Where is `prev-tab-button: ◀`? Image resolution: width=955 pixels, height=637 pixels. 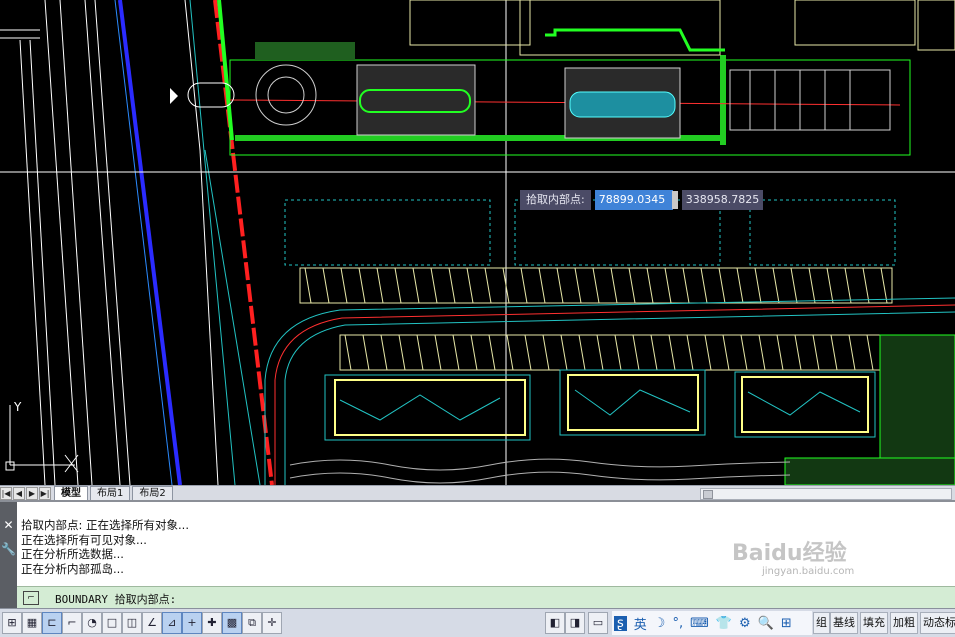 prev-tab-button: ◀ is located at coordinates (19, 493).